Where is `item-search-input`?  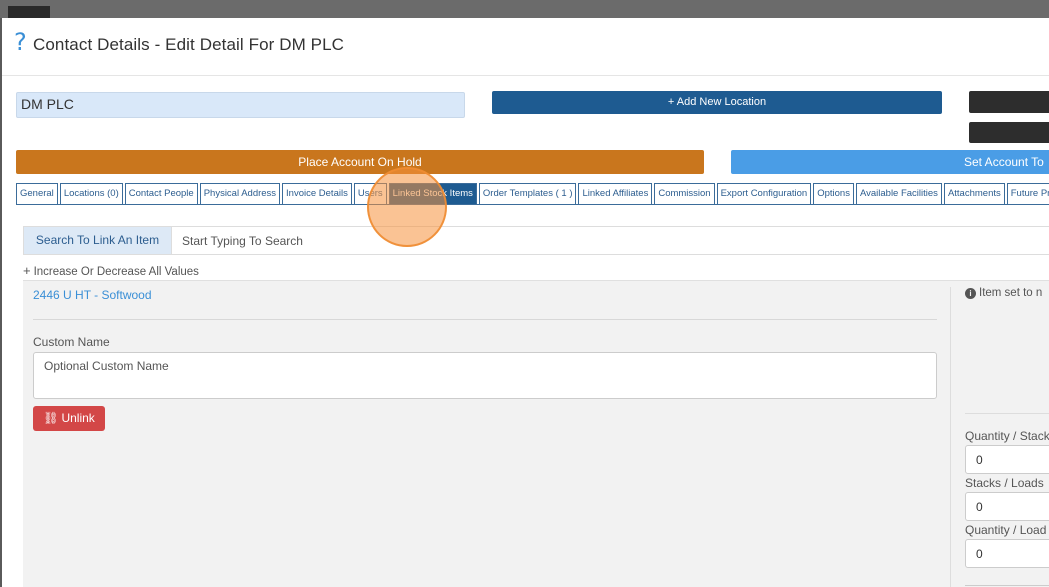
item-search-input is located at coordinates (610, 240).